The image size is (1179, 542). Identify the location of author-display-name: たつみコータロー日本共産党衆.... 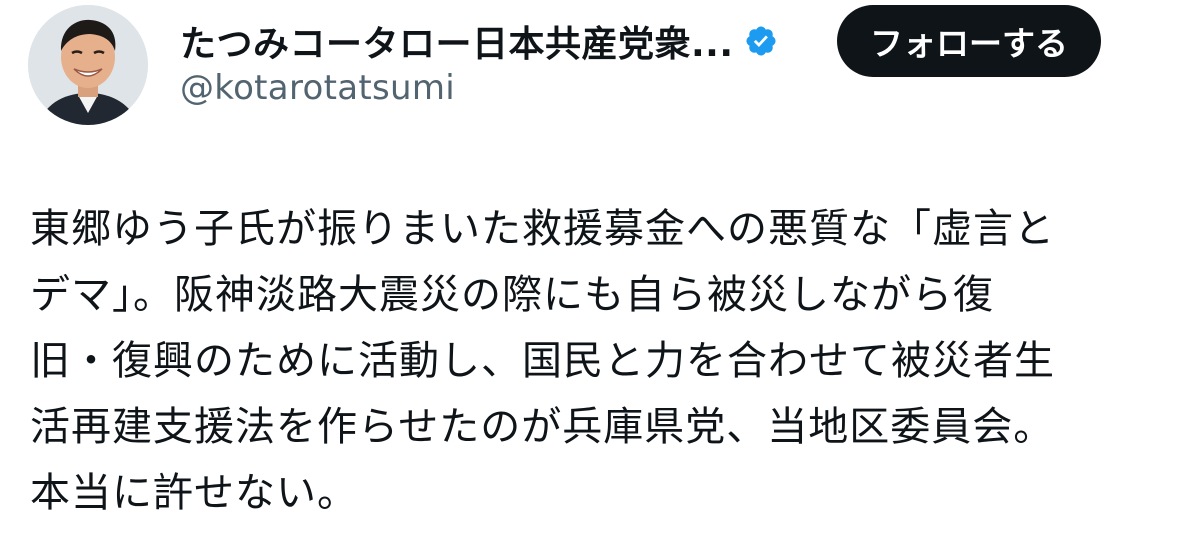
(457, 41).